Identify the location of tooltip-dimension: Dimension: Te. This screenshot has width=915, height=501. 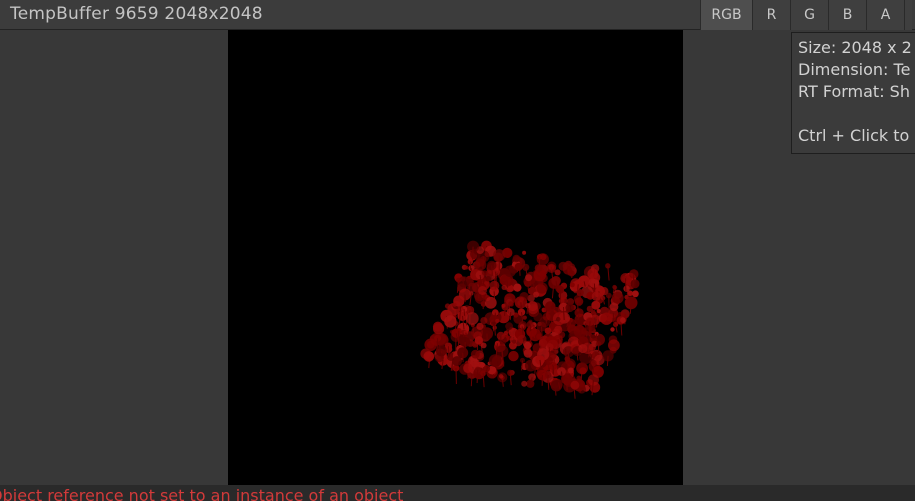
(854, 69).